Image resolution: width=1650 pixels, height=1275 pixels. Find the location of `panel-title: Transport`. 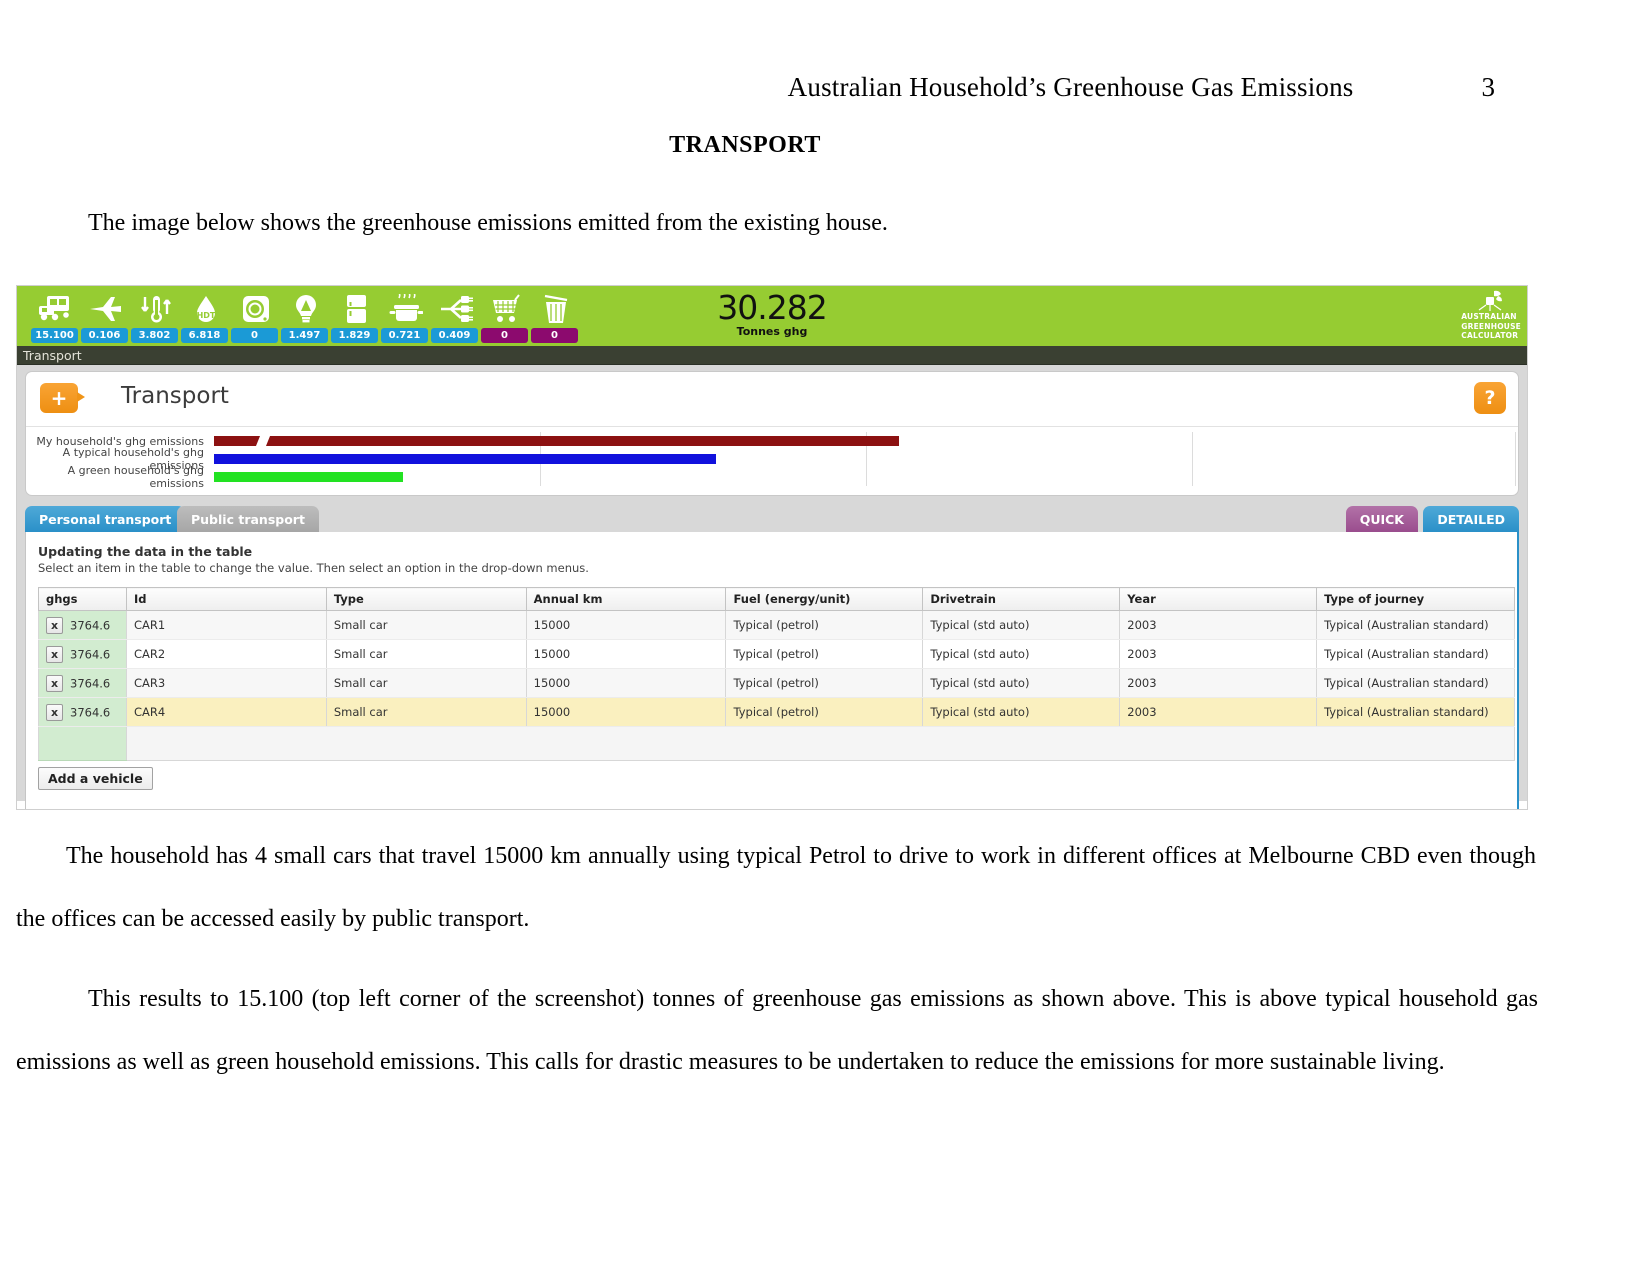

panel-title: Transport is located at coordinates (175, 396).